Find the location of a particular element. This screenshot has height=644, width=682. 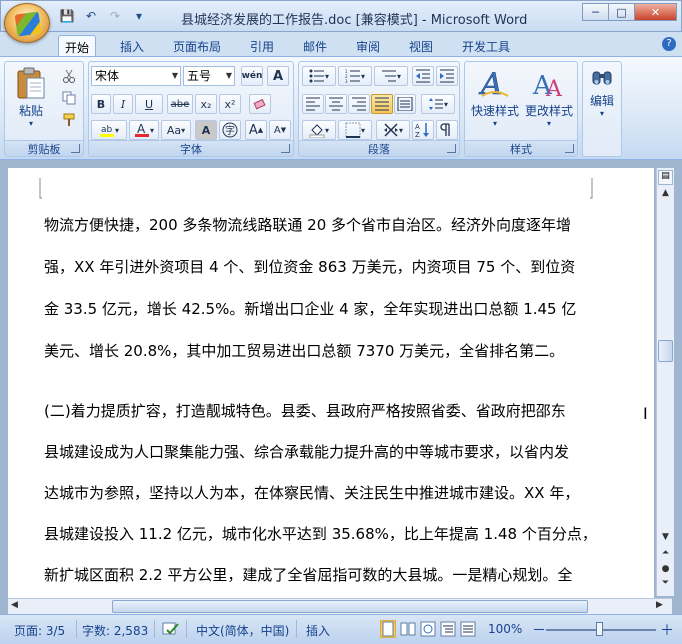

strikethrough-button: abe is located at coordinates (180, 104).